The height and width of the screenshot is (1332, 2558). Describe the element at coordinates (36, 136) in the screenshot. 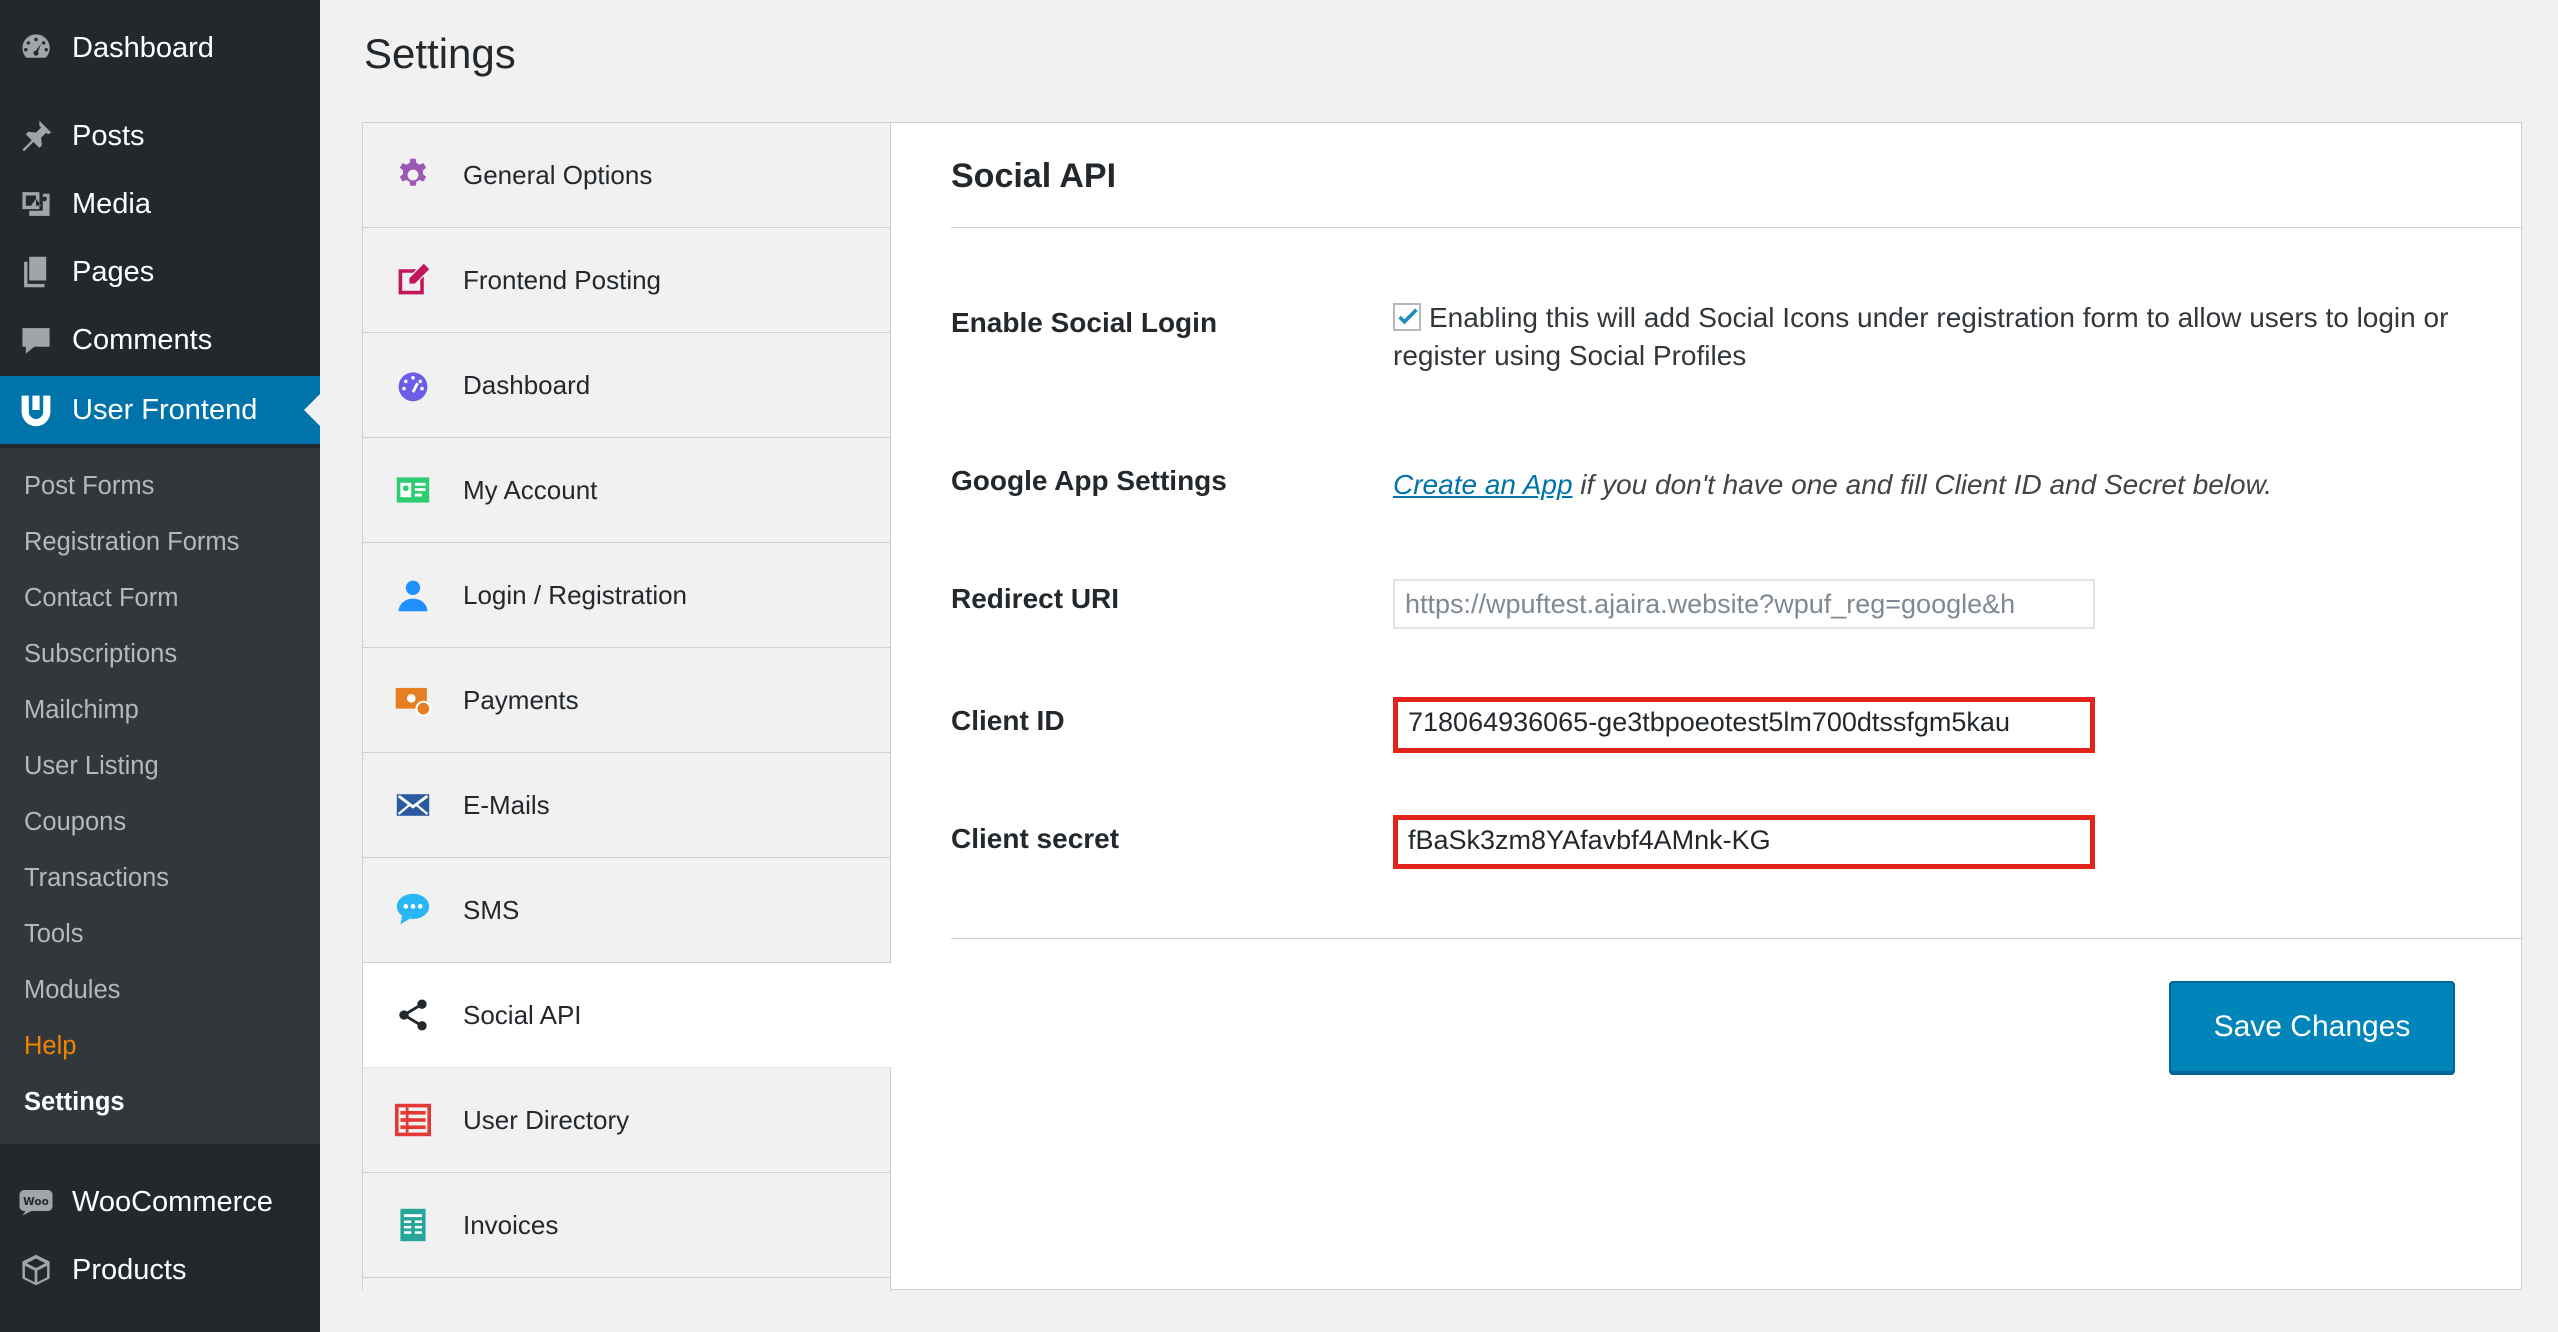

I see `pin-icon` at that location.